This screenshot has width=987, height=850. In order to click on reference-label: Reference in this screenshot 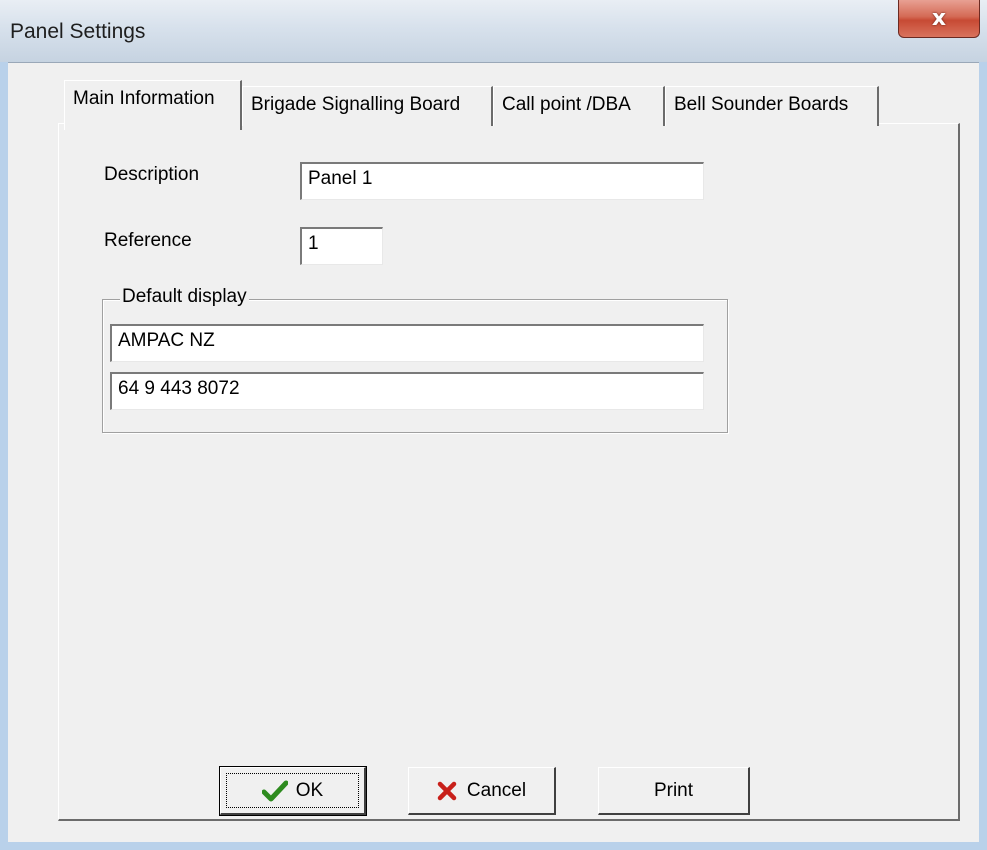, I will do `click(148, 240)`.